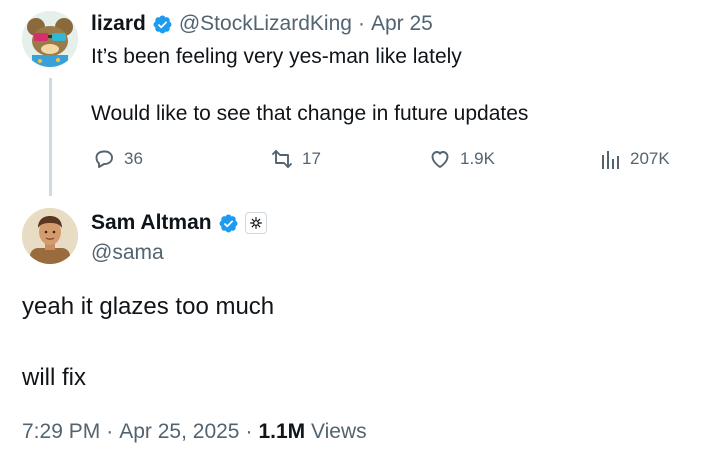  I want to click on reply-count: 36, so click(133, 158).